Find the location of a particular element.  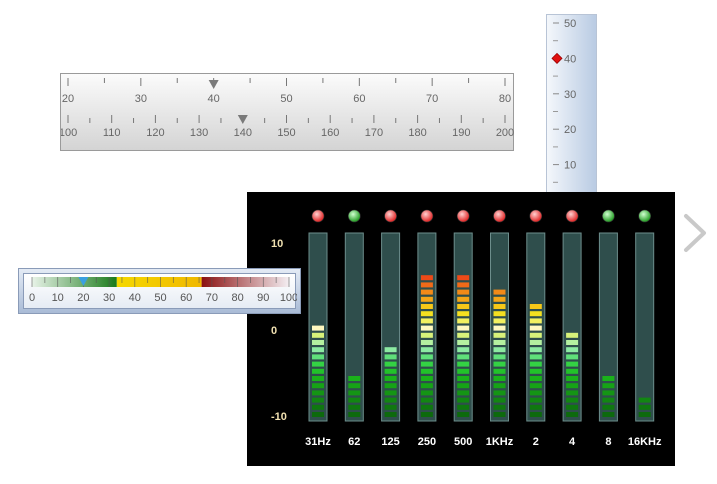

bottom-scale-pointer is located at coordinates (242, 119).